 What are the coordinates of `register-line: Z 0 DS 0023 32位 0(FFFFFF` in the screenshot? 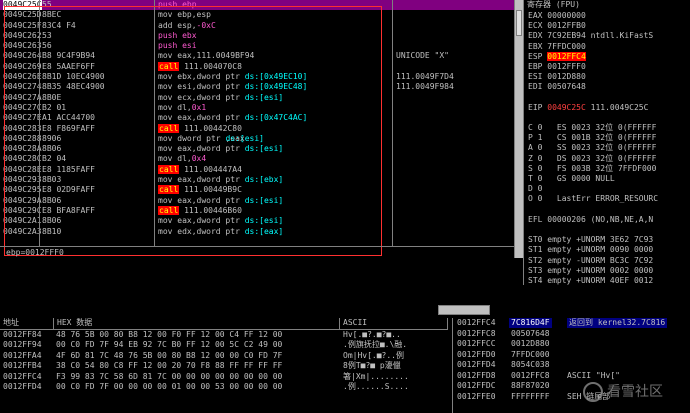 It's located at (607, 159).